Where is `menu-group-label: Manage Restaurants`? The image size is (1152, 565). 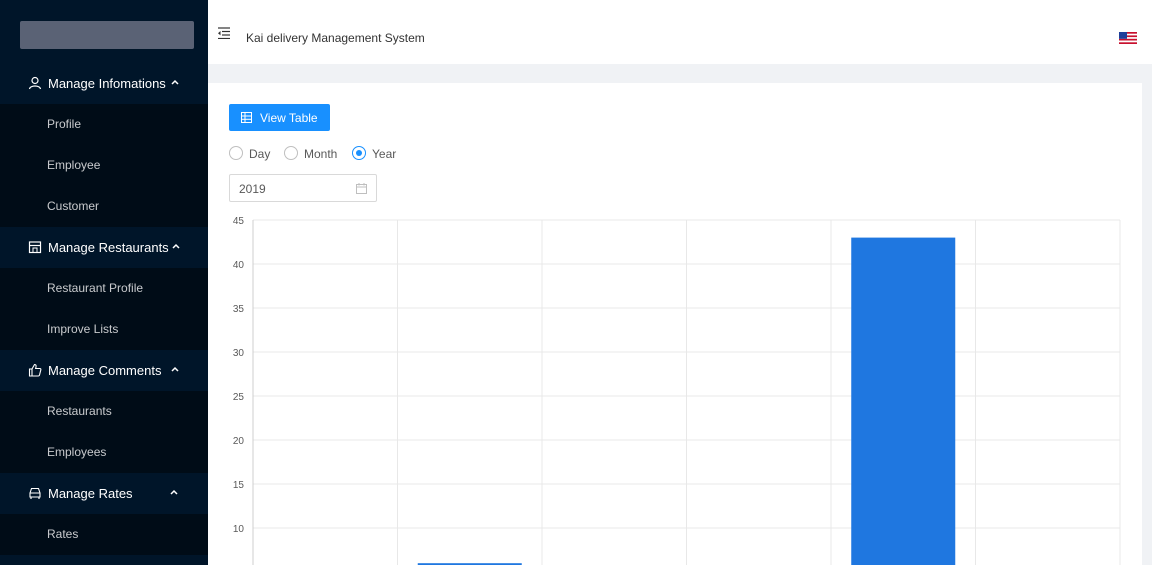
menu-group-label: Manage Restaurants is located at coordinates (108, 247).